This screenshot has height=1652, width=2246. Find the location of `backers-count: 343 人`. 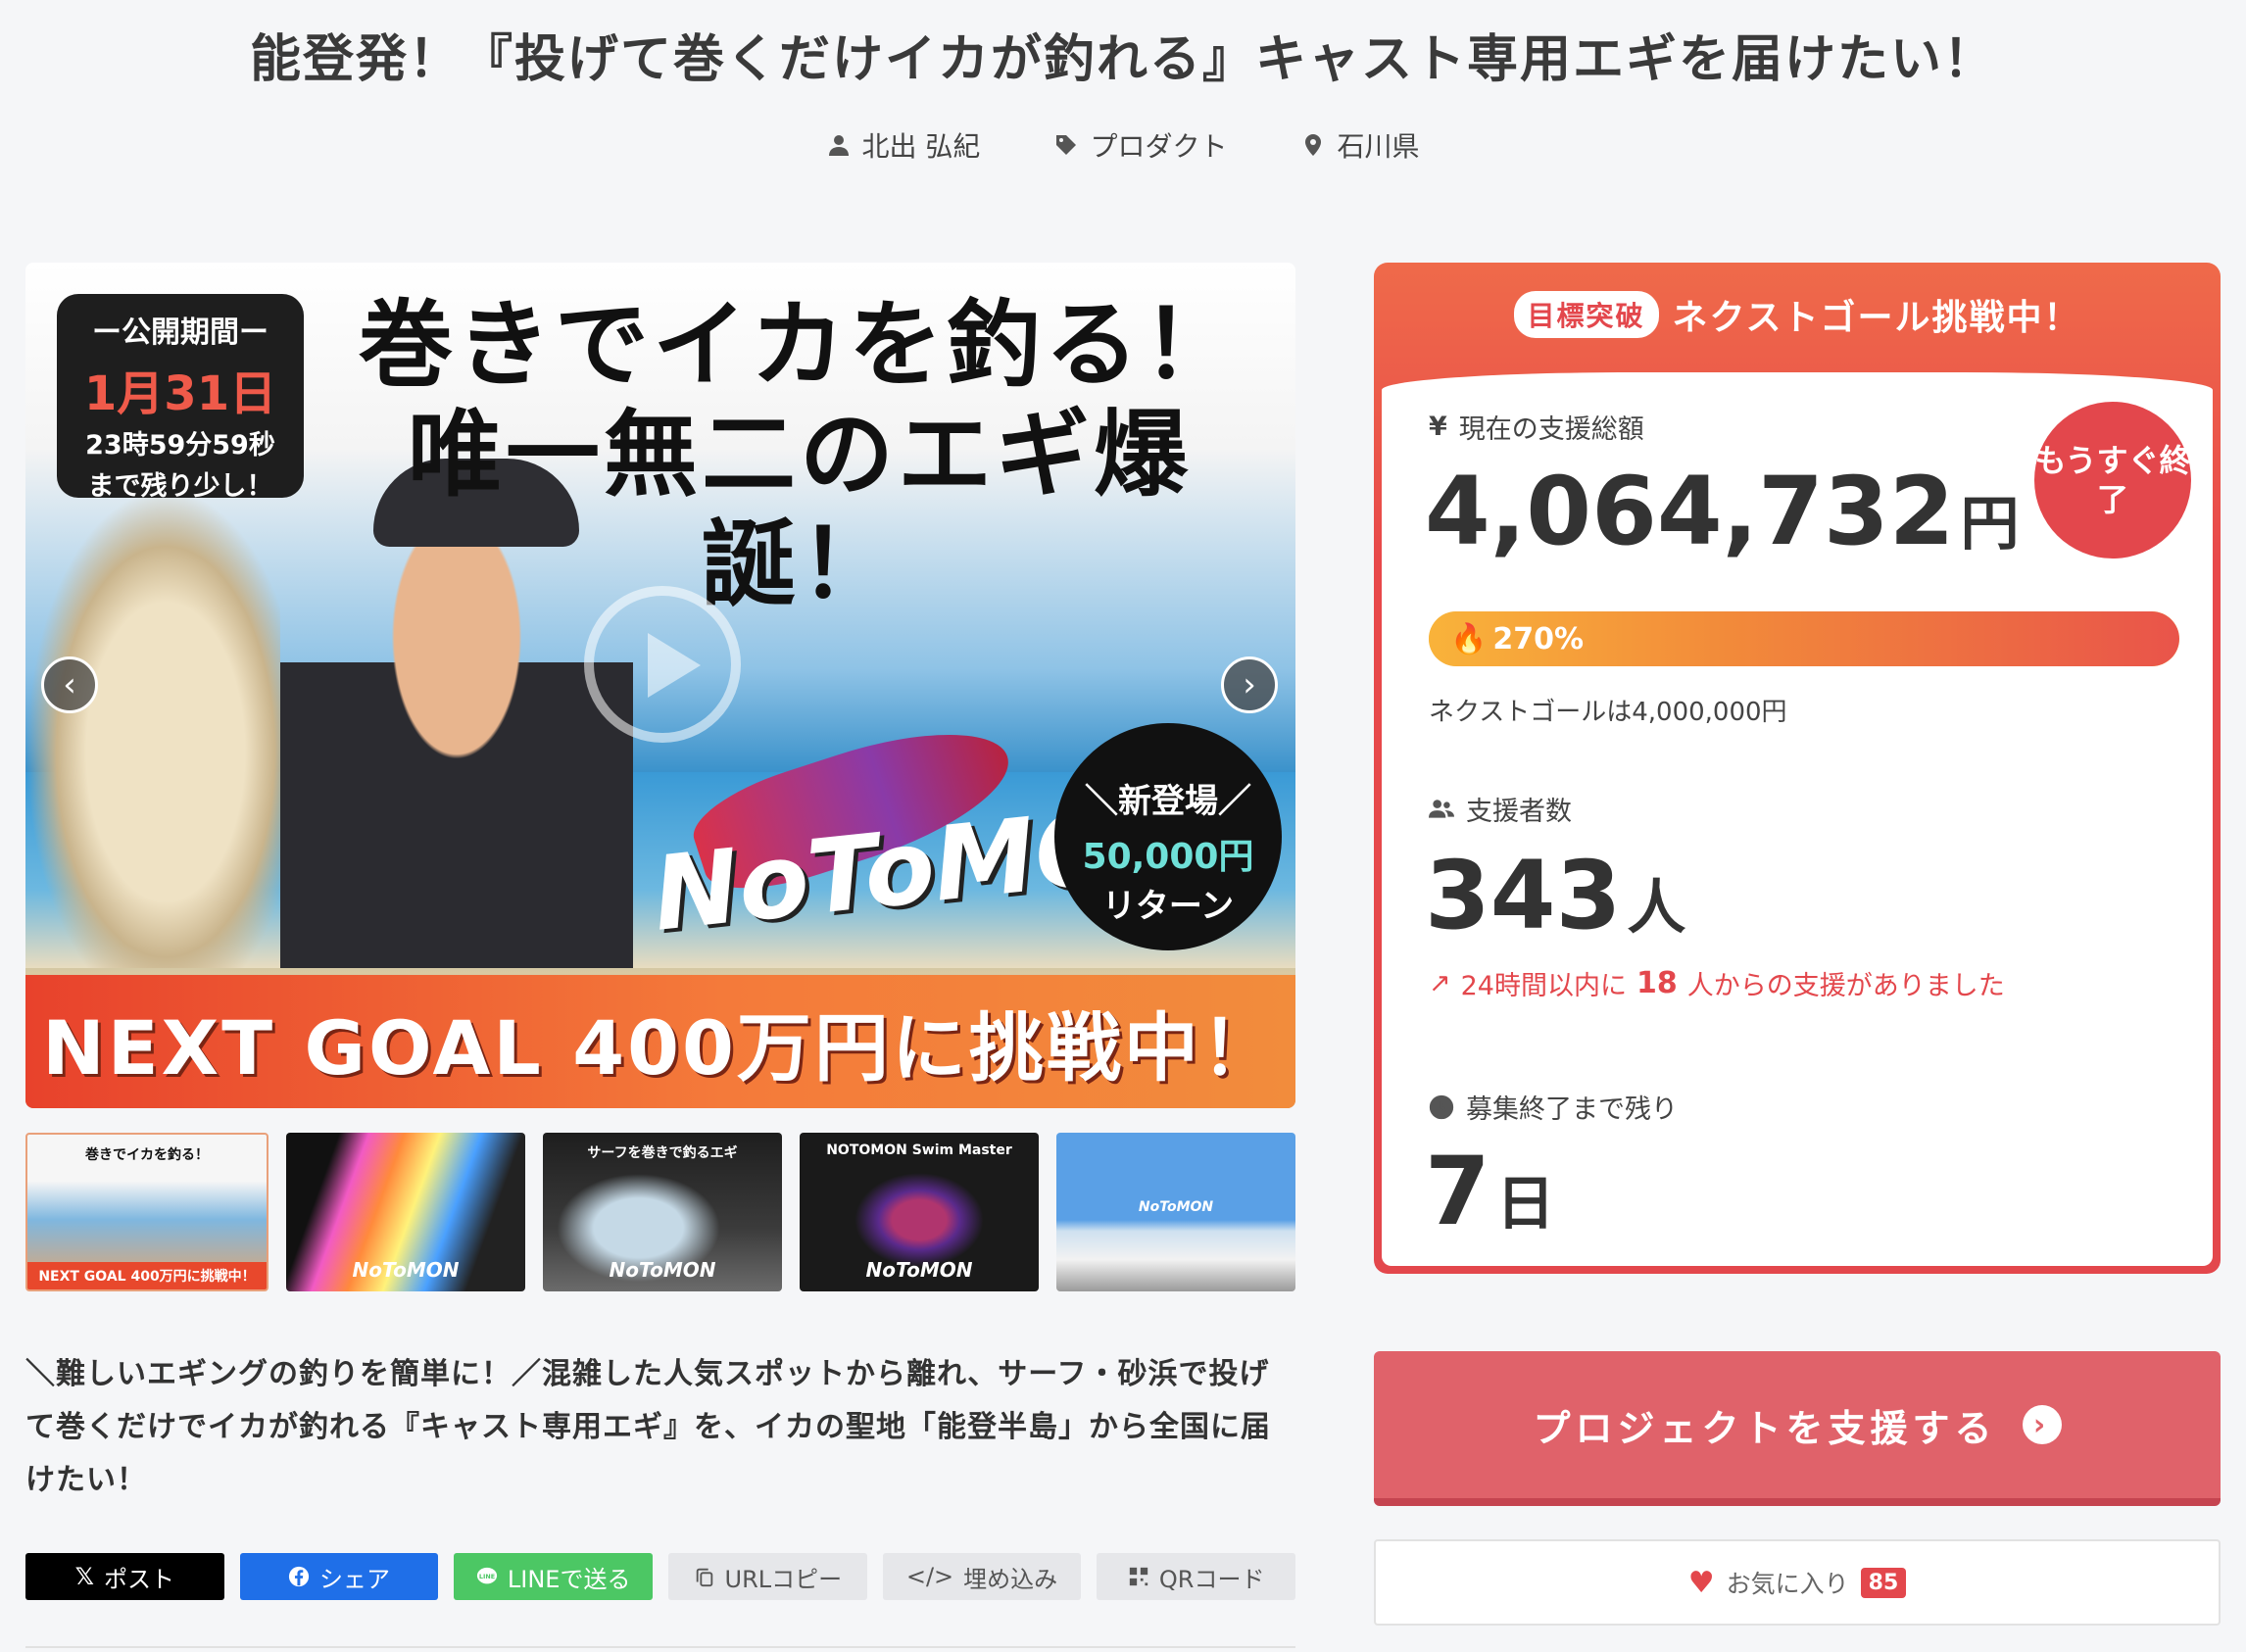

backers-count: 343 人 is located at coordinates (1555, 896).